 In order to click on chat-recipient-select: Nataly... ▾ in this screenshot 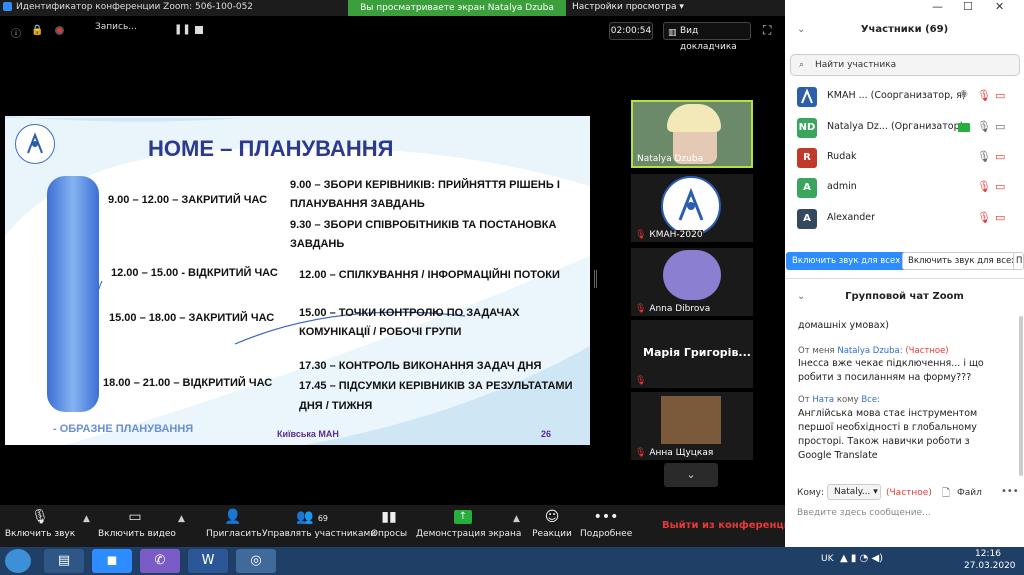, I will do `click(854, 492)`.